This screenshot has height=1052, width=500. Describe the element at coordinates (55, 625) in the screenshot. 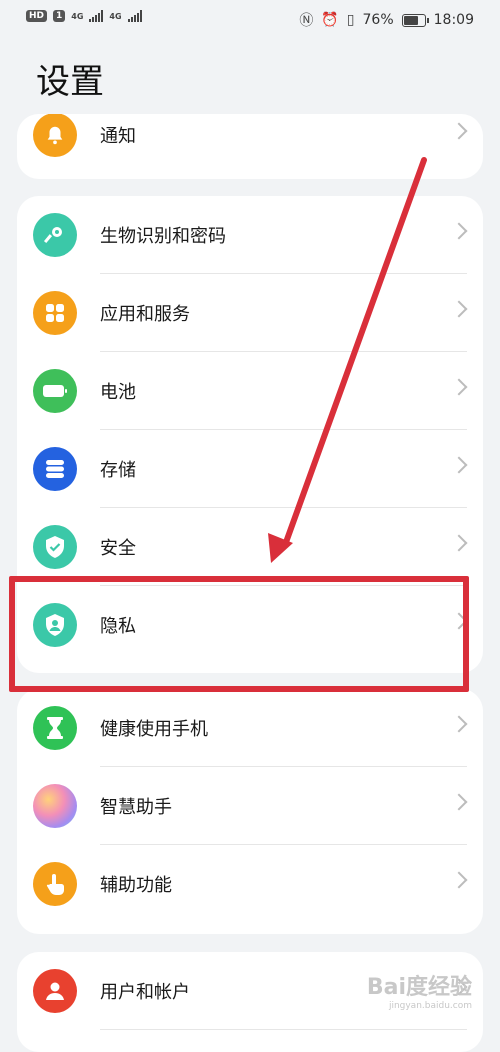

I see `privacy-shield-icon` at that location.